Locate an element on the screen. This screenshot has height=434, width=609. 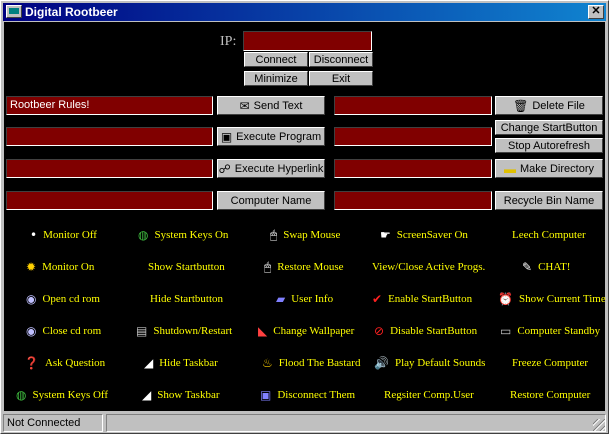
bulb-icon: • is located at coordinates (34, 235).